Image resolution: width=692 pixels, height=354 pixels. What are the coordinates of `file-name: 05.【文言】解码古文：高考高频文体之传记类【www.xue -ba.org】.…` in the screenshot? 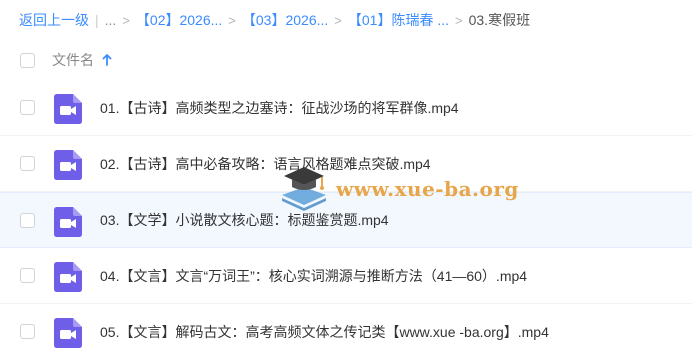 It's located at (324, 332).